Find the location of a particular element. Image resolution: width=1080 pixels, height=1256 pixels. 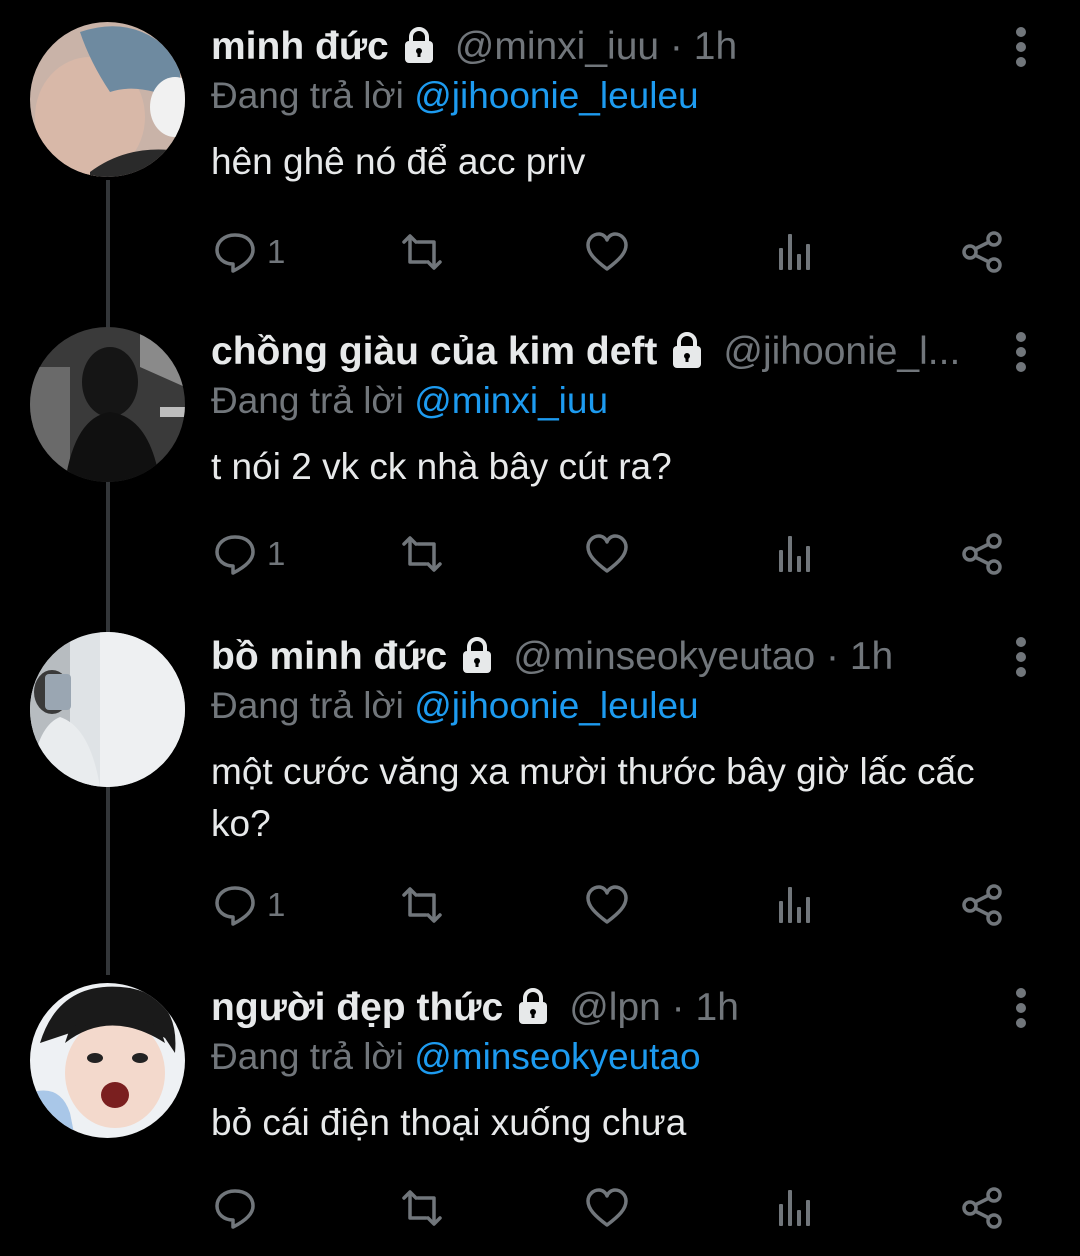

display-name: chồng giàu của kim deft is located at coordinates (434, 352).